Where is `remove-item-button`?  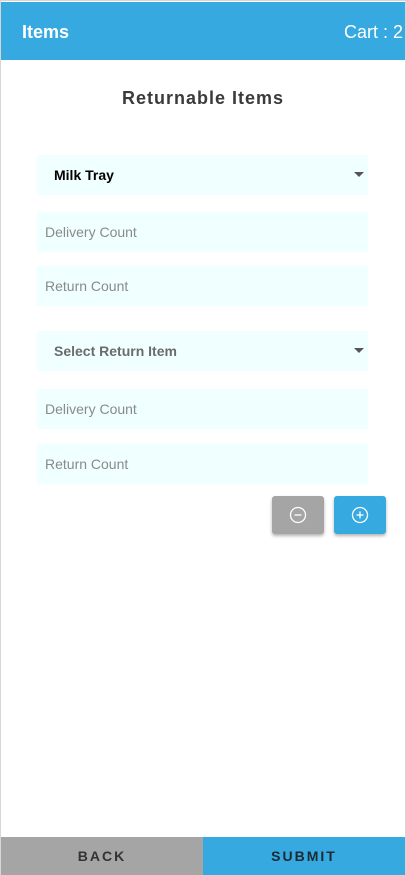 remove-item-button is located at coordinates (298, 515).